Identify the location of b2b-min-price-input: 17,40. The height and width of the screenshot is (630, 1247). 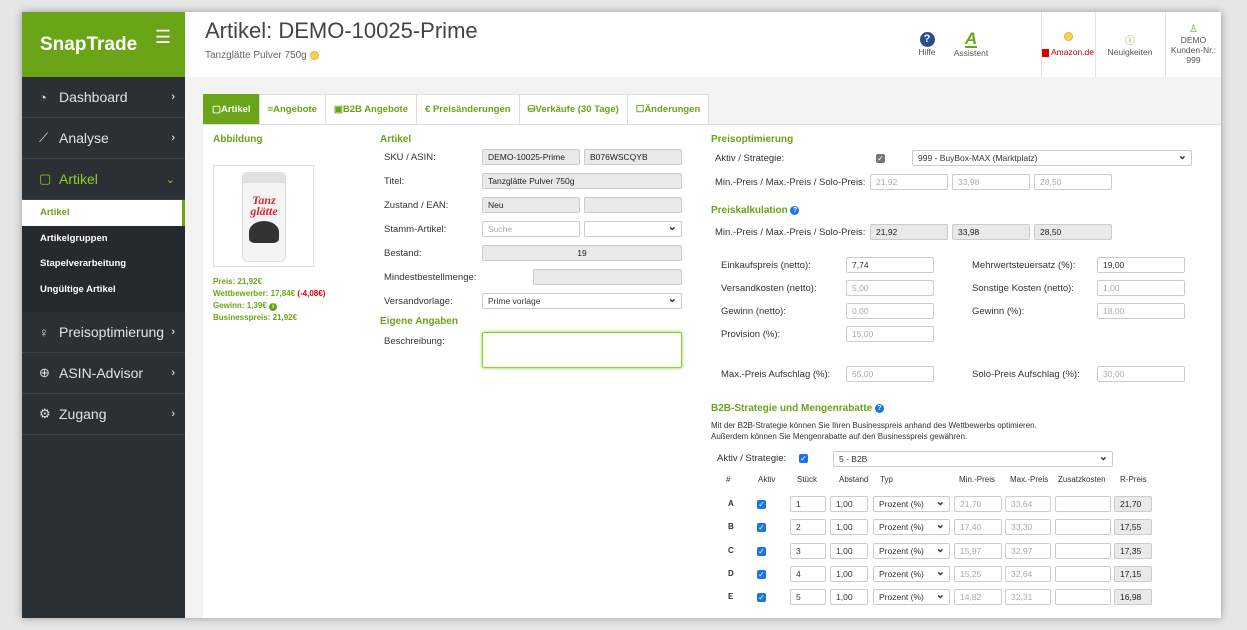
(978, 527).